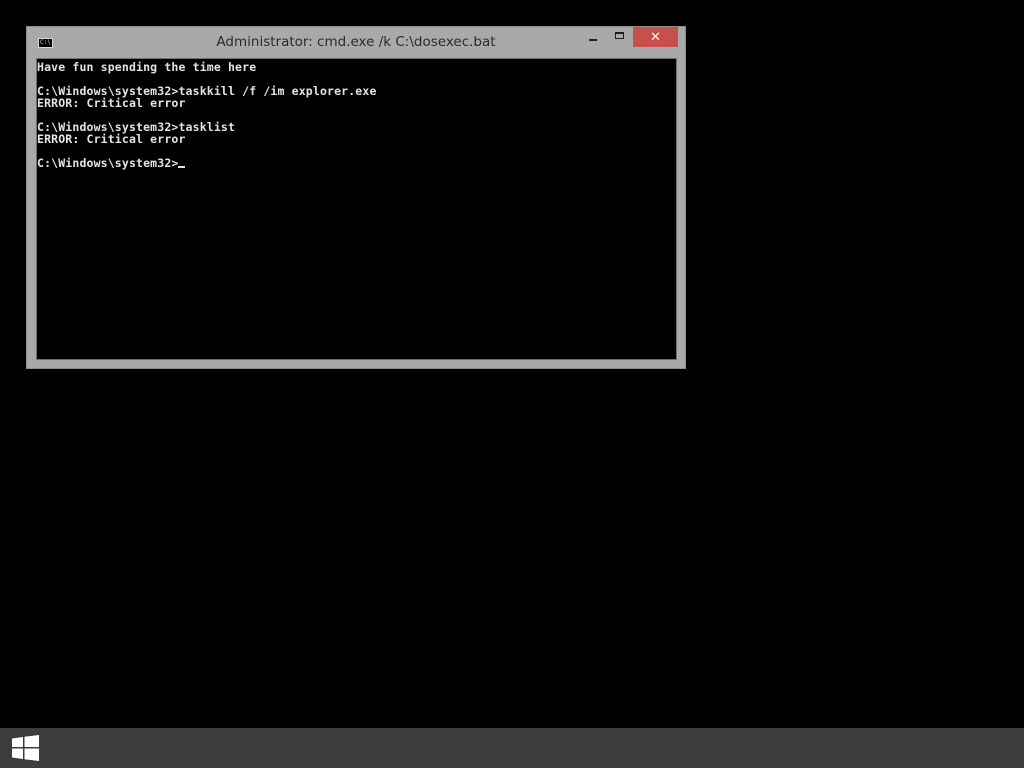 The width and height of the screenshot is (1024, 768). What do you see at coordinates (592, 39) in the screenshot?
I see `minimize-icon` at bounding box center [592, 39].